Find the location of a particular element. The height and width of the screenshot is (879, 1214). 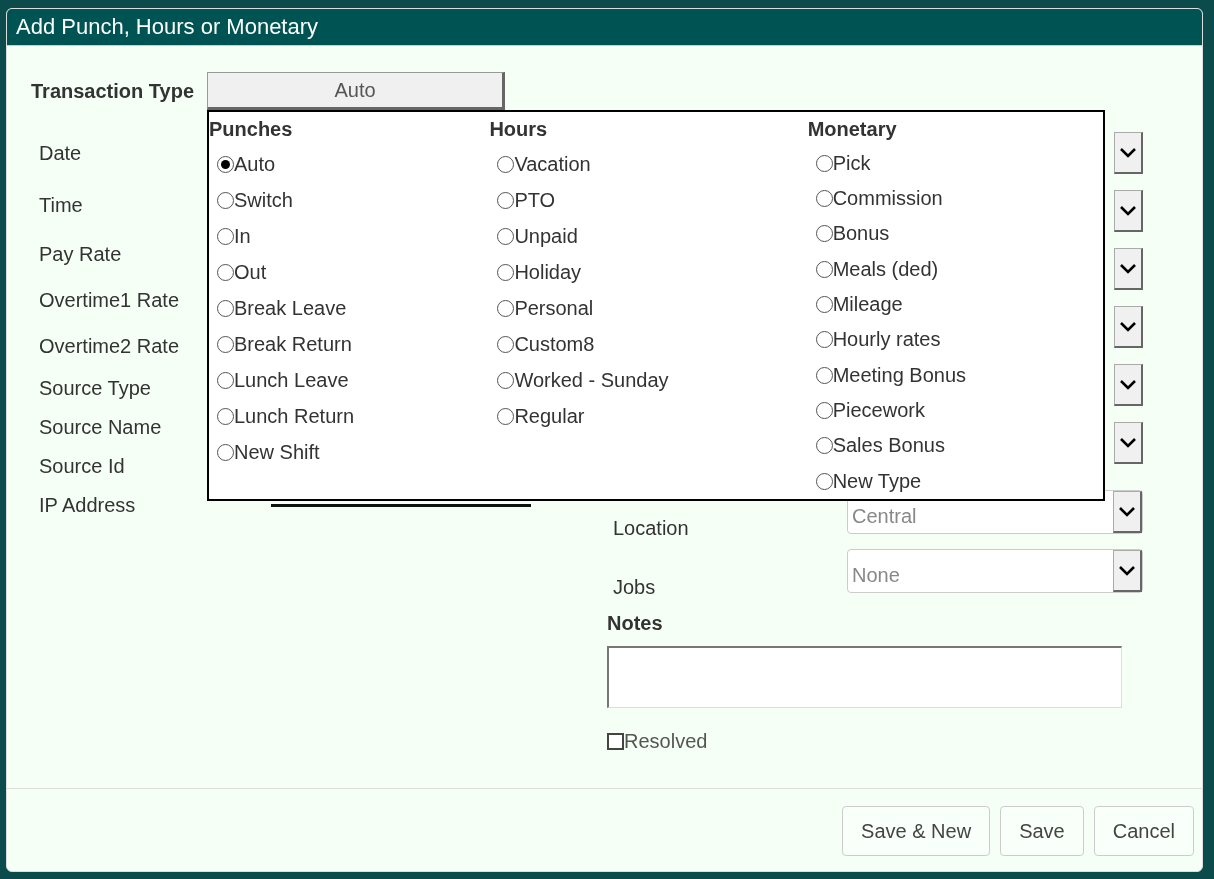

radio-label: New Type is located at coordinates (877, 481).